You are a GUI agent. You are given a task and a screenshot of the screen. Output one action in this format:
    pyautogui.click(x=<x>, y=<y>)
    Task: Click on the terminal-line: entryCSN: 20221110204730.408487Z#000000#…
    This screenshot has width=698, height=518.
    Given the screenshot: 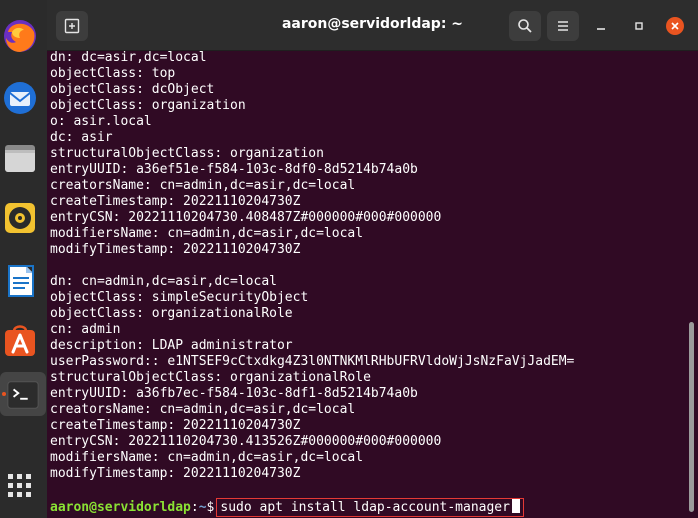 What is the action you would take?
    pyautogui.click(x=246, y=217)
    